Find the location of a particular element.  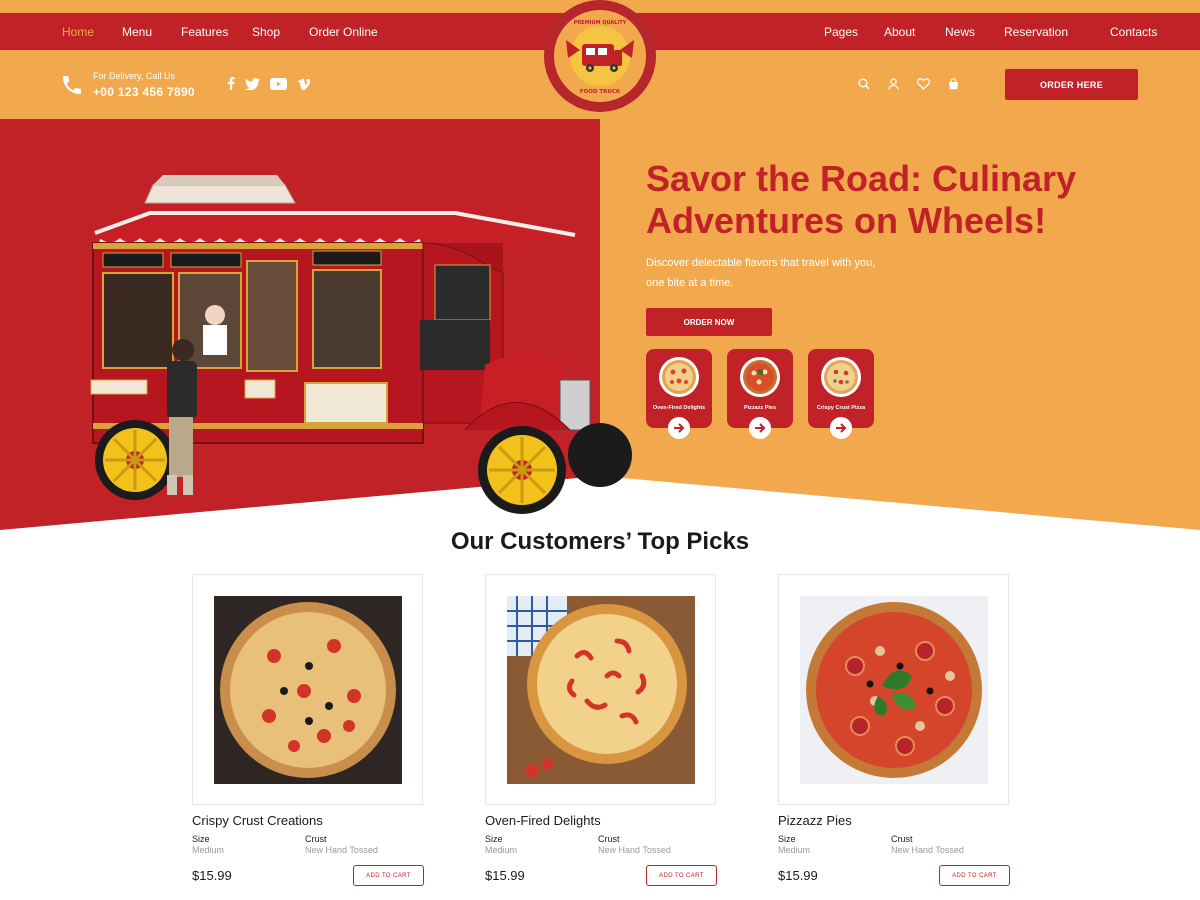

nav-left: Home Menu Features Shop Order Online is located at coordinates (230, 31).